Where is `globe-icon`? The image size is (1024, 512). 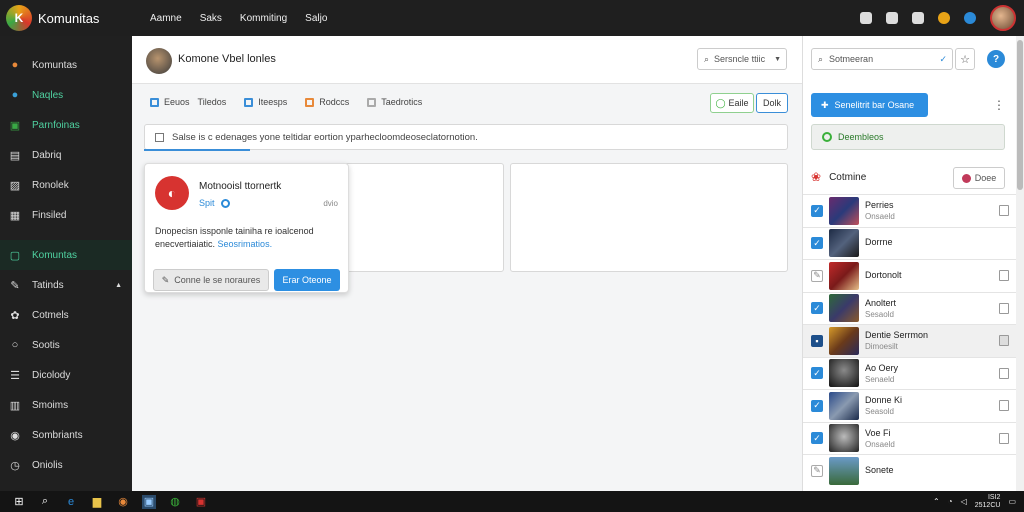 globe-icon is located at coordinates (970, 18).